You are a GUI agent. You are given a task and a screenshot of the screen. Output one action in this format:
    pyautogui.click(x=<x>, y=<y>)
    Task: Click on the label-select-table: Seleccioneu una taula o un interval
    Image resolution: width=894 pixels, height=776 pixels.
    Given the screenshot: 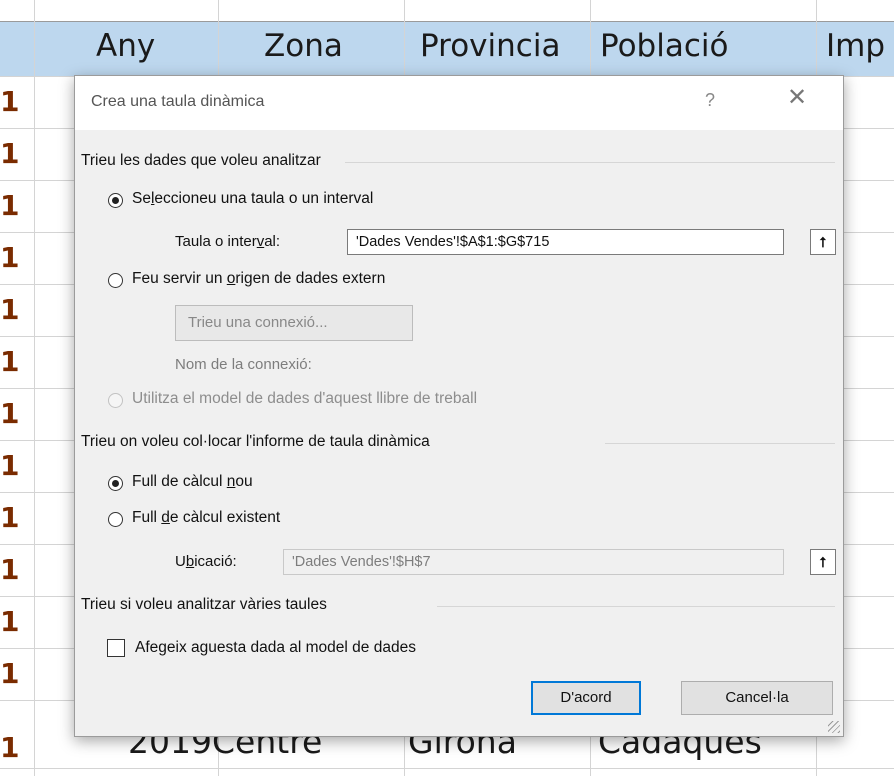 What is the action you would take?
    pyautogui.click(x=253, y=198)
    